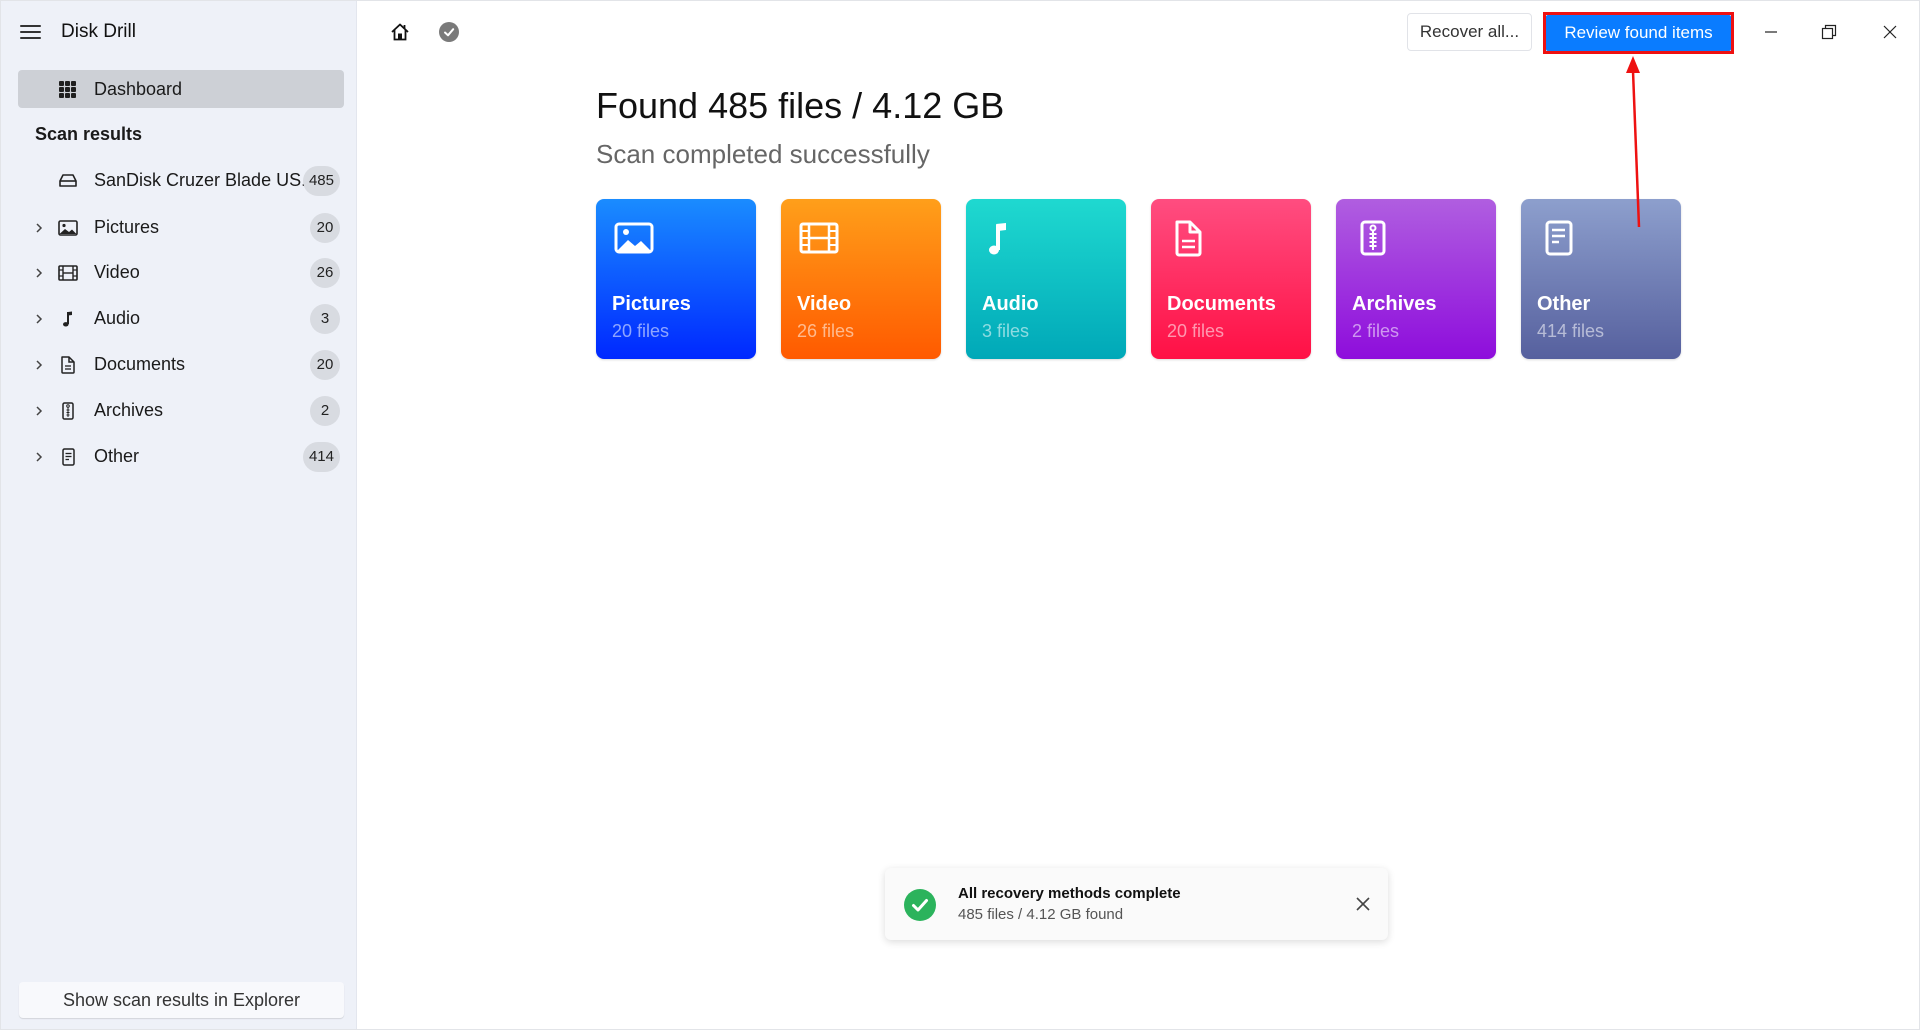 Image resolution: width=1920 pixels, height=1030 pixels. I want to click on category-card-video: Video 26 files, so click(861, 279).